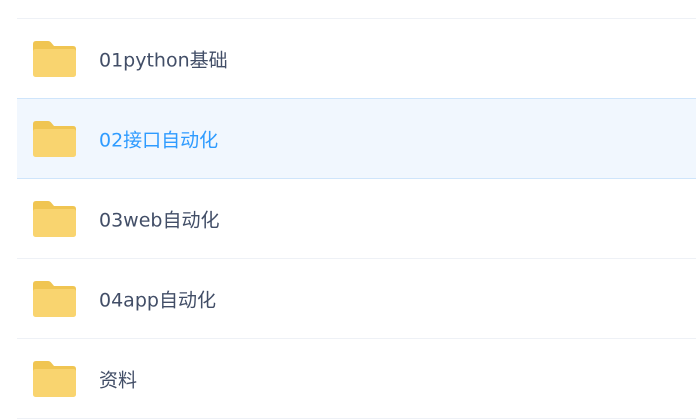 The width and height of the screenshot is (696, 419). Describe the element at coordinates (163, 58) in the screenshot. I see `file-name: 01python基础` at that location.